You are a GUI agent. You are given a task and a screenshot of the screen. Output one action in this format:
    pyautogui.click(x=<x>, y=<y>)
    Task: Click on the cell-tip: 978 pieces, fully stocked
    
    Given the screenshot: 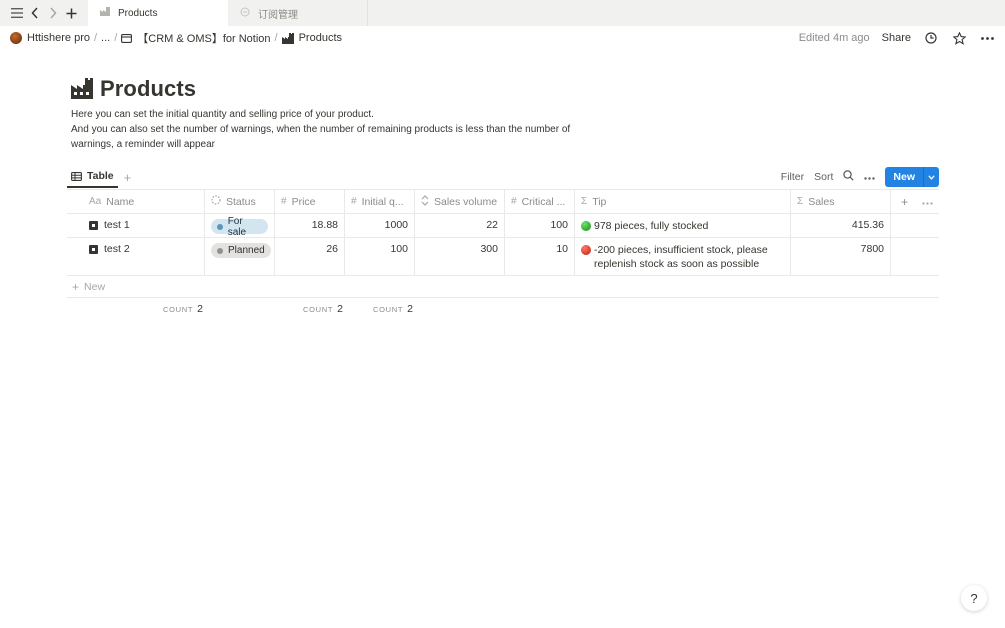 What is the action you would take?
    pyautogui.click(x=683, y=225)
    